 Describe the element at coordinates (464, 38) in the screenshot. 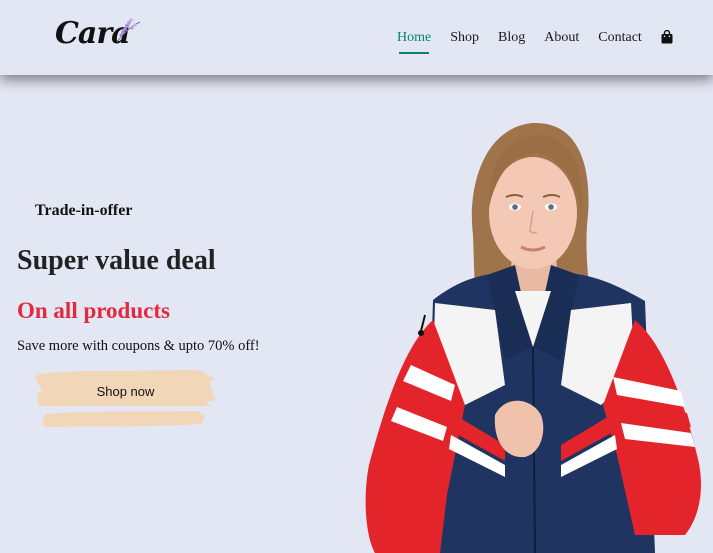

I see `nav-shop-link: Shop` at that location.